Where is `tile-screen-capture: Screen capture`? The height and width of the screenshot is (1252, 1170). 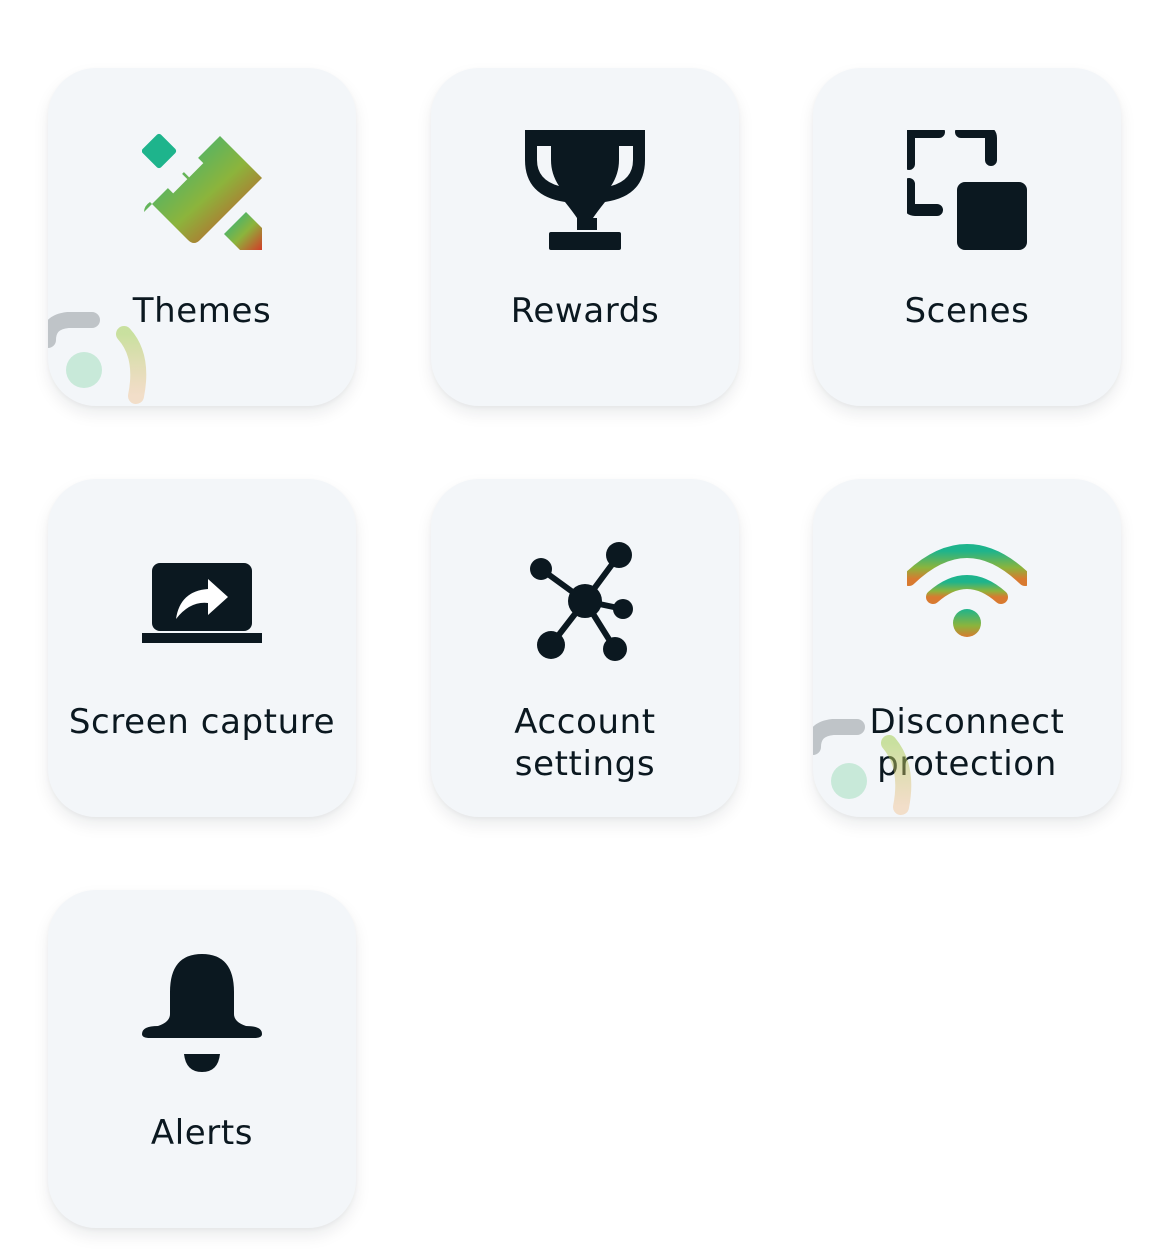
tile-screen-capture: Screen capture is located at coordinates (202, 648).